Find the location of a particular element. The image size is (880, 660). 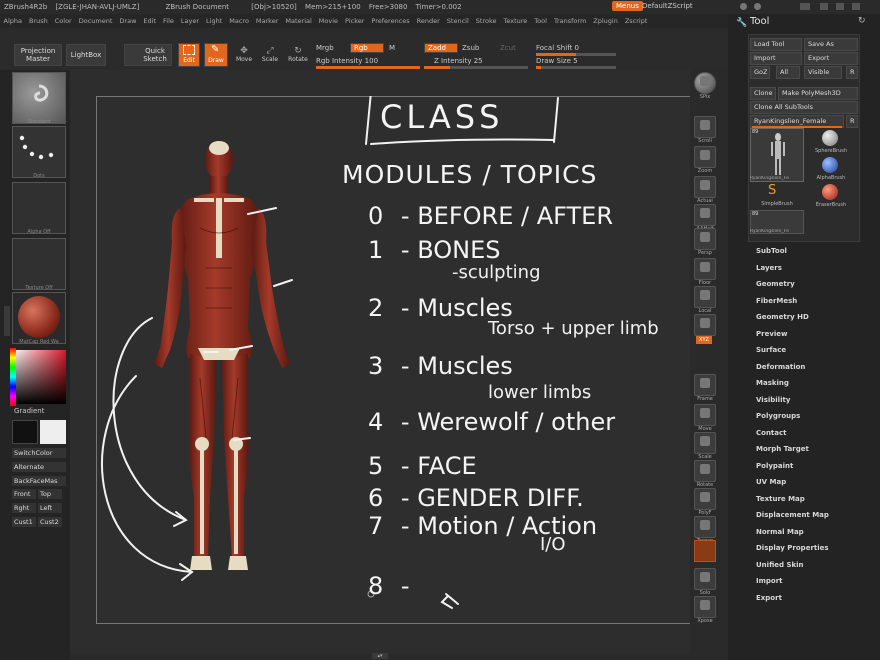

alpha-brush-icon is located at coordinates (830, 165).